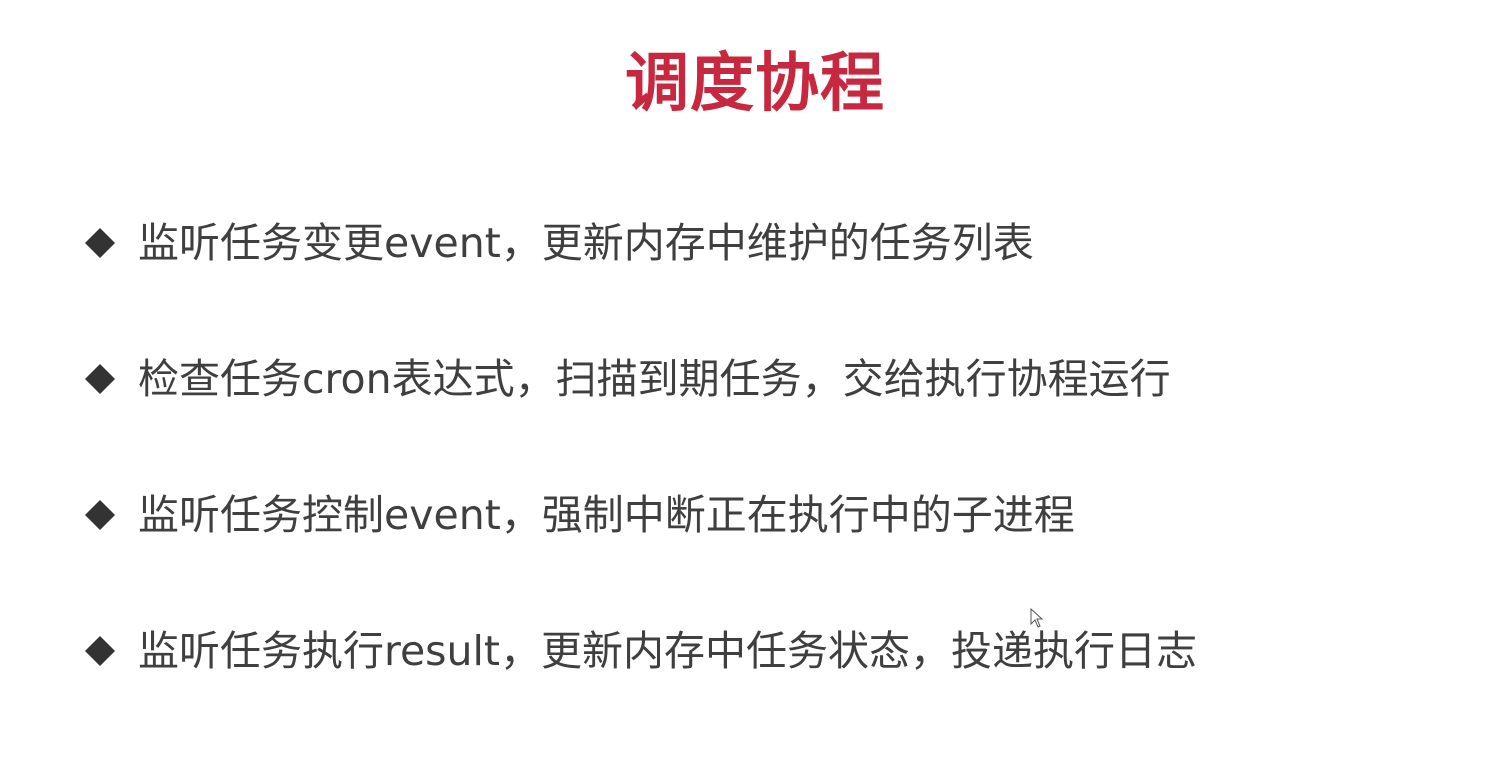 This screenshot has width=1510, height=770. I want to click on bullet-item: 检查任务cron表达式，扫描到期任务，交给执行协程运行, so click(750, 379).